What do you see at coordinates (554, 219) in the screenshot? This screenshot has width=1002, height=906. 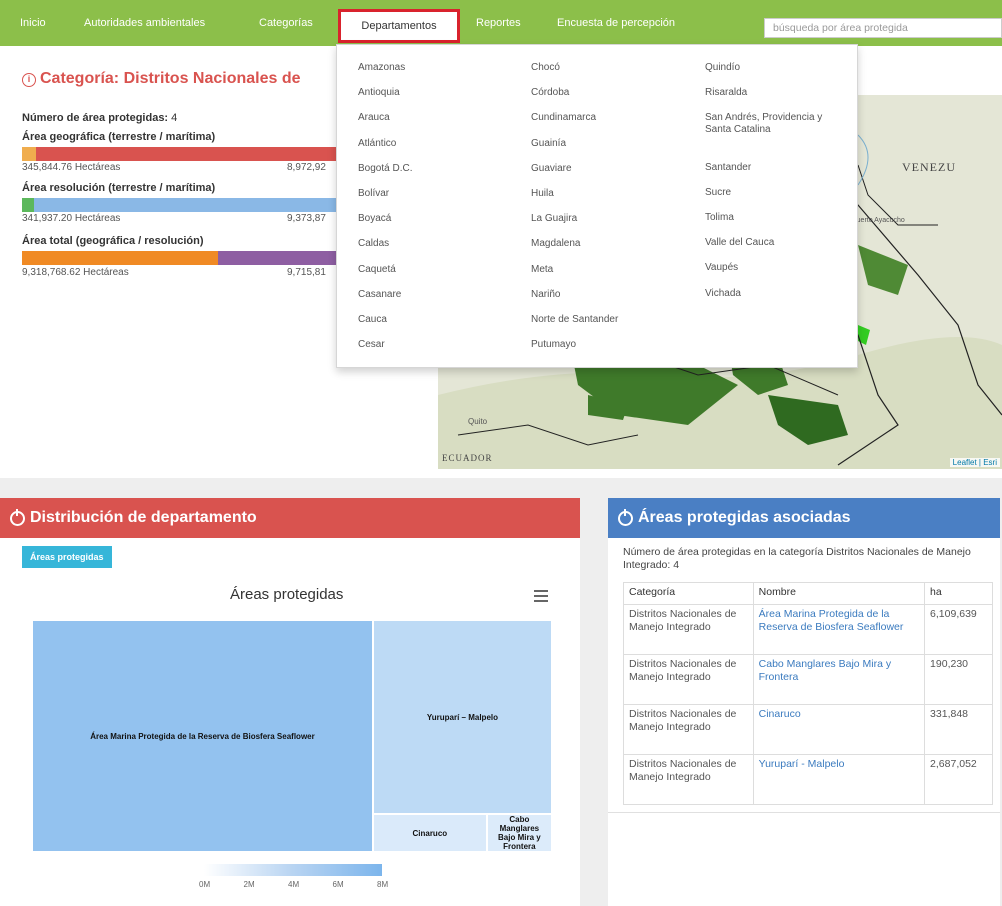 I see `dropdown-item-departamento: La Guajira` at bounding box center [554, 219].